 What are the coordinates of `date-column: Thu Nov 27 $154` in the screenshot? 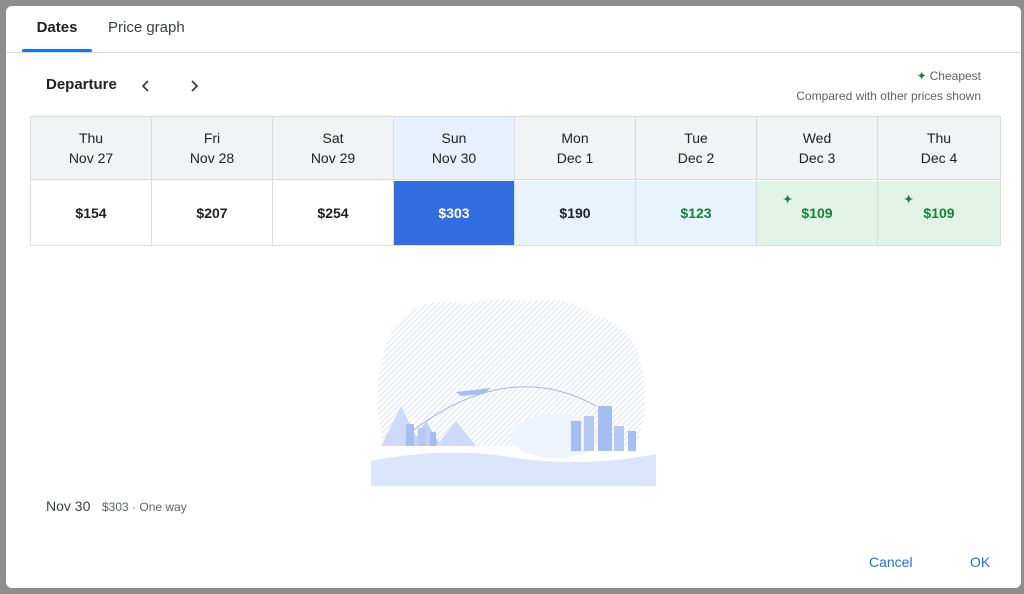 It's located at (91, 181).